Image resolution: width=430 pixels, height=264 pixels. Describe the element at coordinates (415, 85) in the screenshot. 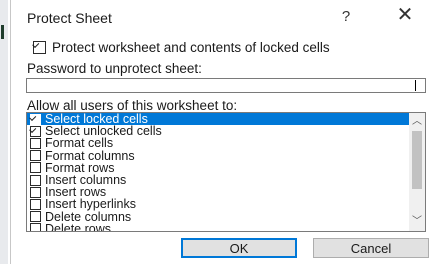

I see `text-cursor` at that location.